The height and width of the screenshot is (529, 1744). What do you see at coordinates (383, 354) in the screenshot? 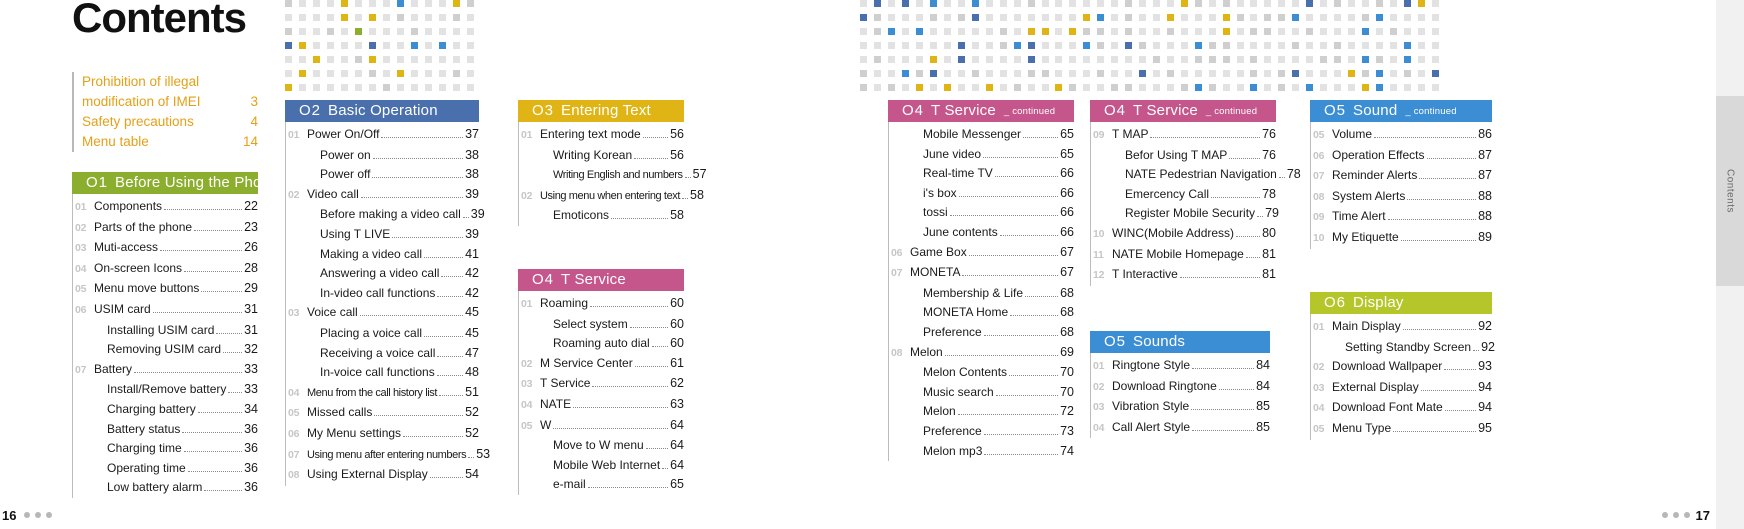
I see `toc-entry: Receiving a voice call 47` at bounding box center [383, 354].